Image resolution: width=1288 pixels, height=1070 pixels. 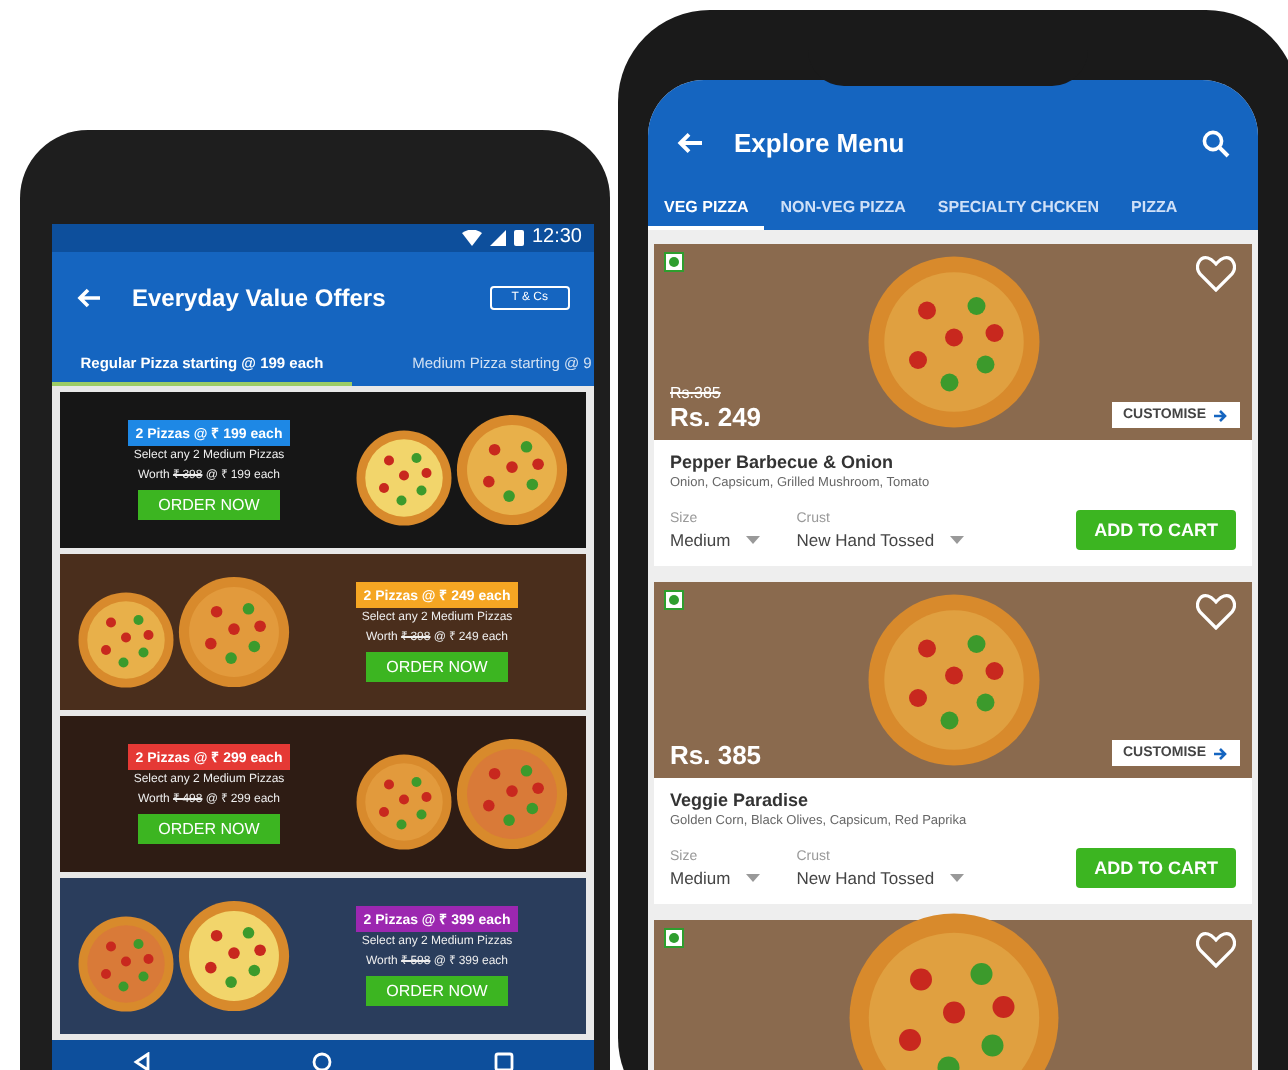 What do you see at coordinates (1216, 143) in the screenshot?
I see `search-icon` at bounding box center [1216, 143].